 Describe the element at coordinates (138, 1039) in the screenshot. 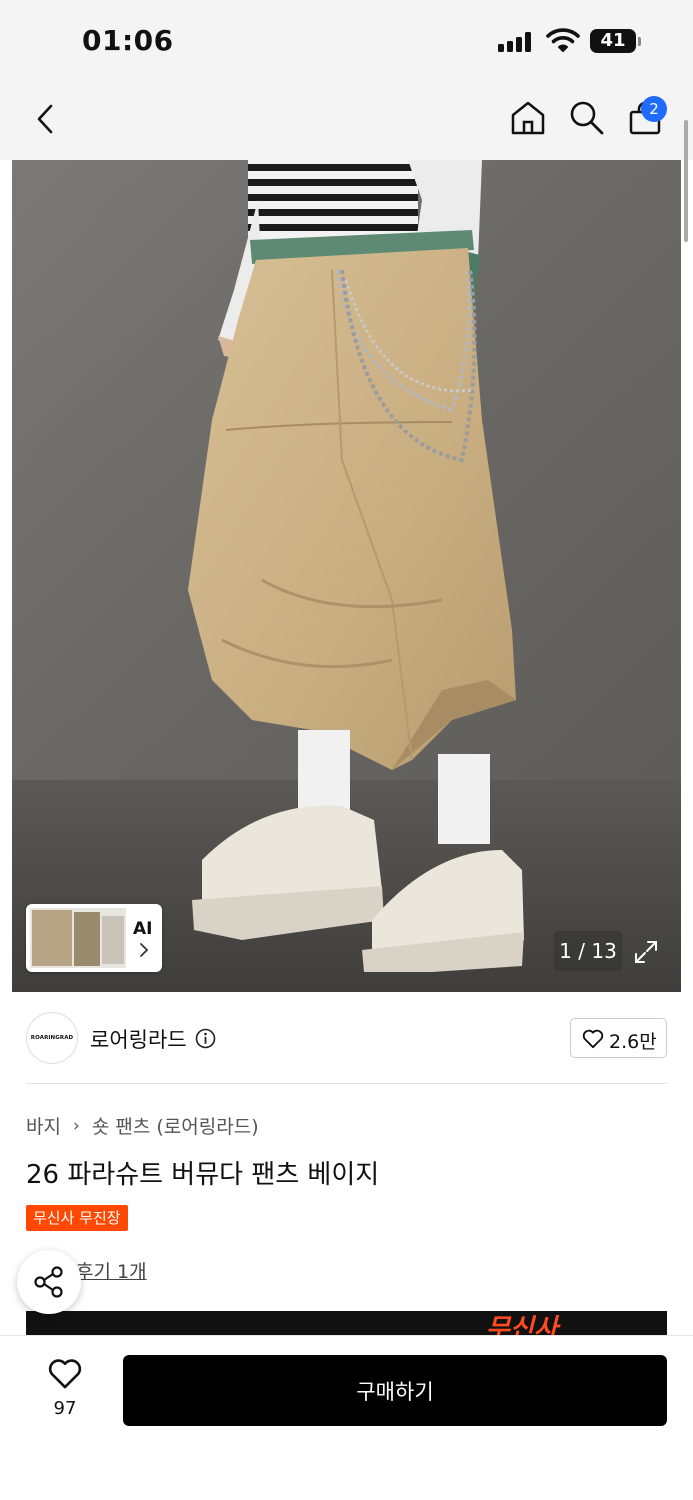

I see `brand-name: 로어링라드` at that location.